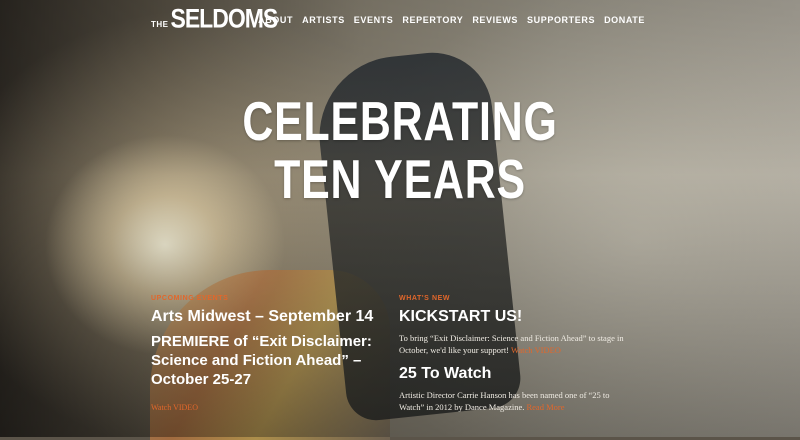  Describe the element at coordinates (624, 20) in the screenshot. I see `nav-donate: DONATE` at that location.